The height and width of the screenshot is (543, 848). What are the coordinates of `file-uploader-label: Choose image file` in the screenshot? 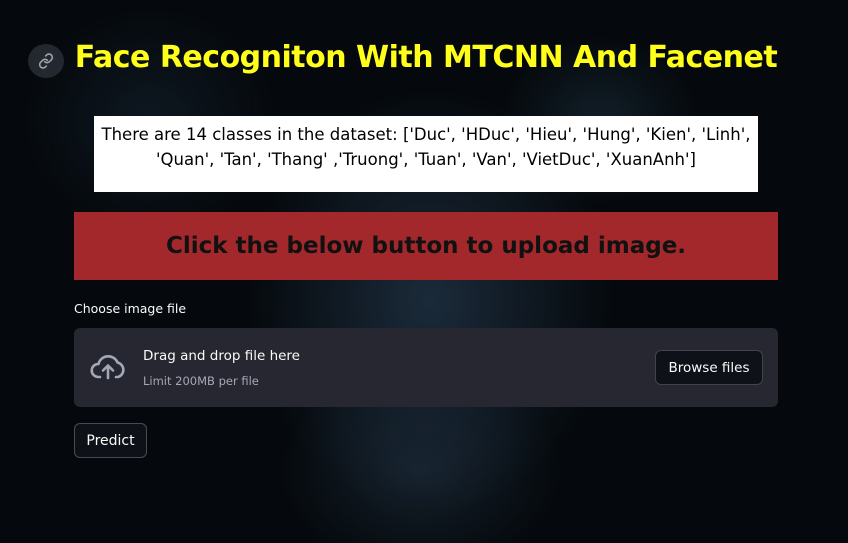 It's located at (130, 308).